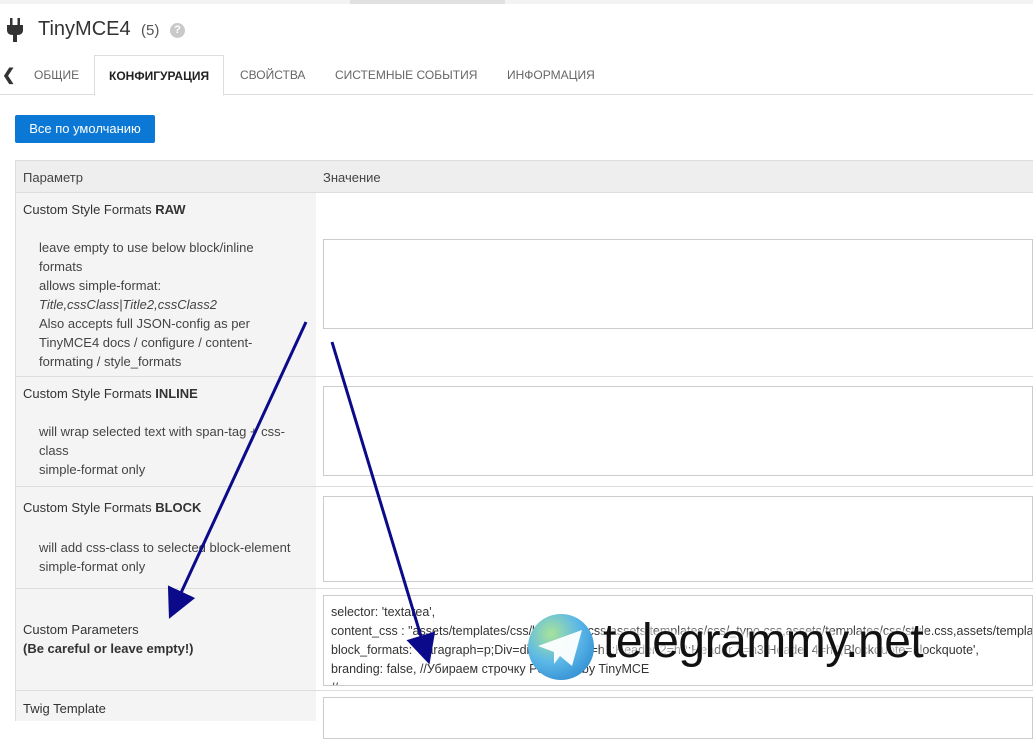 The height and width of the screenshot is (739, 1033). What do you see at coordinates (561, 647) in the screenshot?
I see `telegram-globe-icon` at bounding box center [561, 647].